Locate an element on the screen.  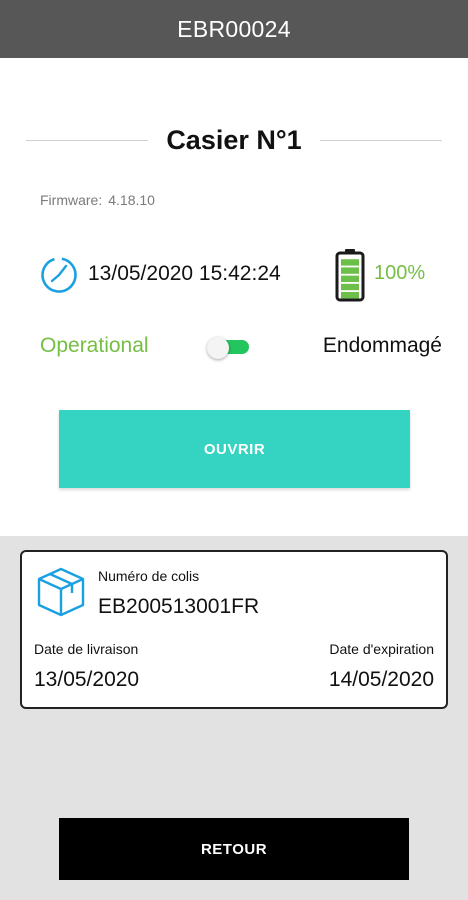
locker-title: Casier N°1 is located at coordinates (234, 139).